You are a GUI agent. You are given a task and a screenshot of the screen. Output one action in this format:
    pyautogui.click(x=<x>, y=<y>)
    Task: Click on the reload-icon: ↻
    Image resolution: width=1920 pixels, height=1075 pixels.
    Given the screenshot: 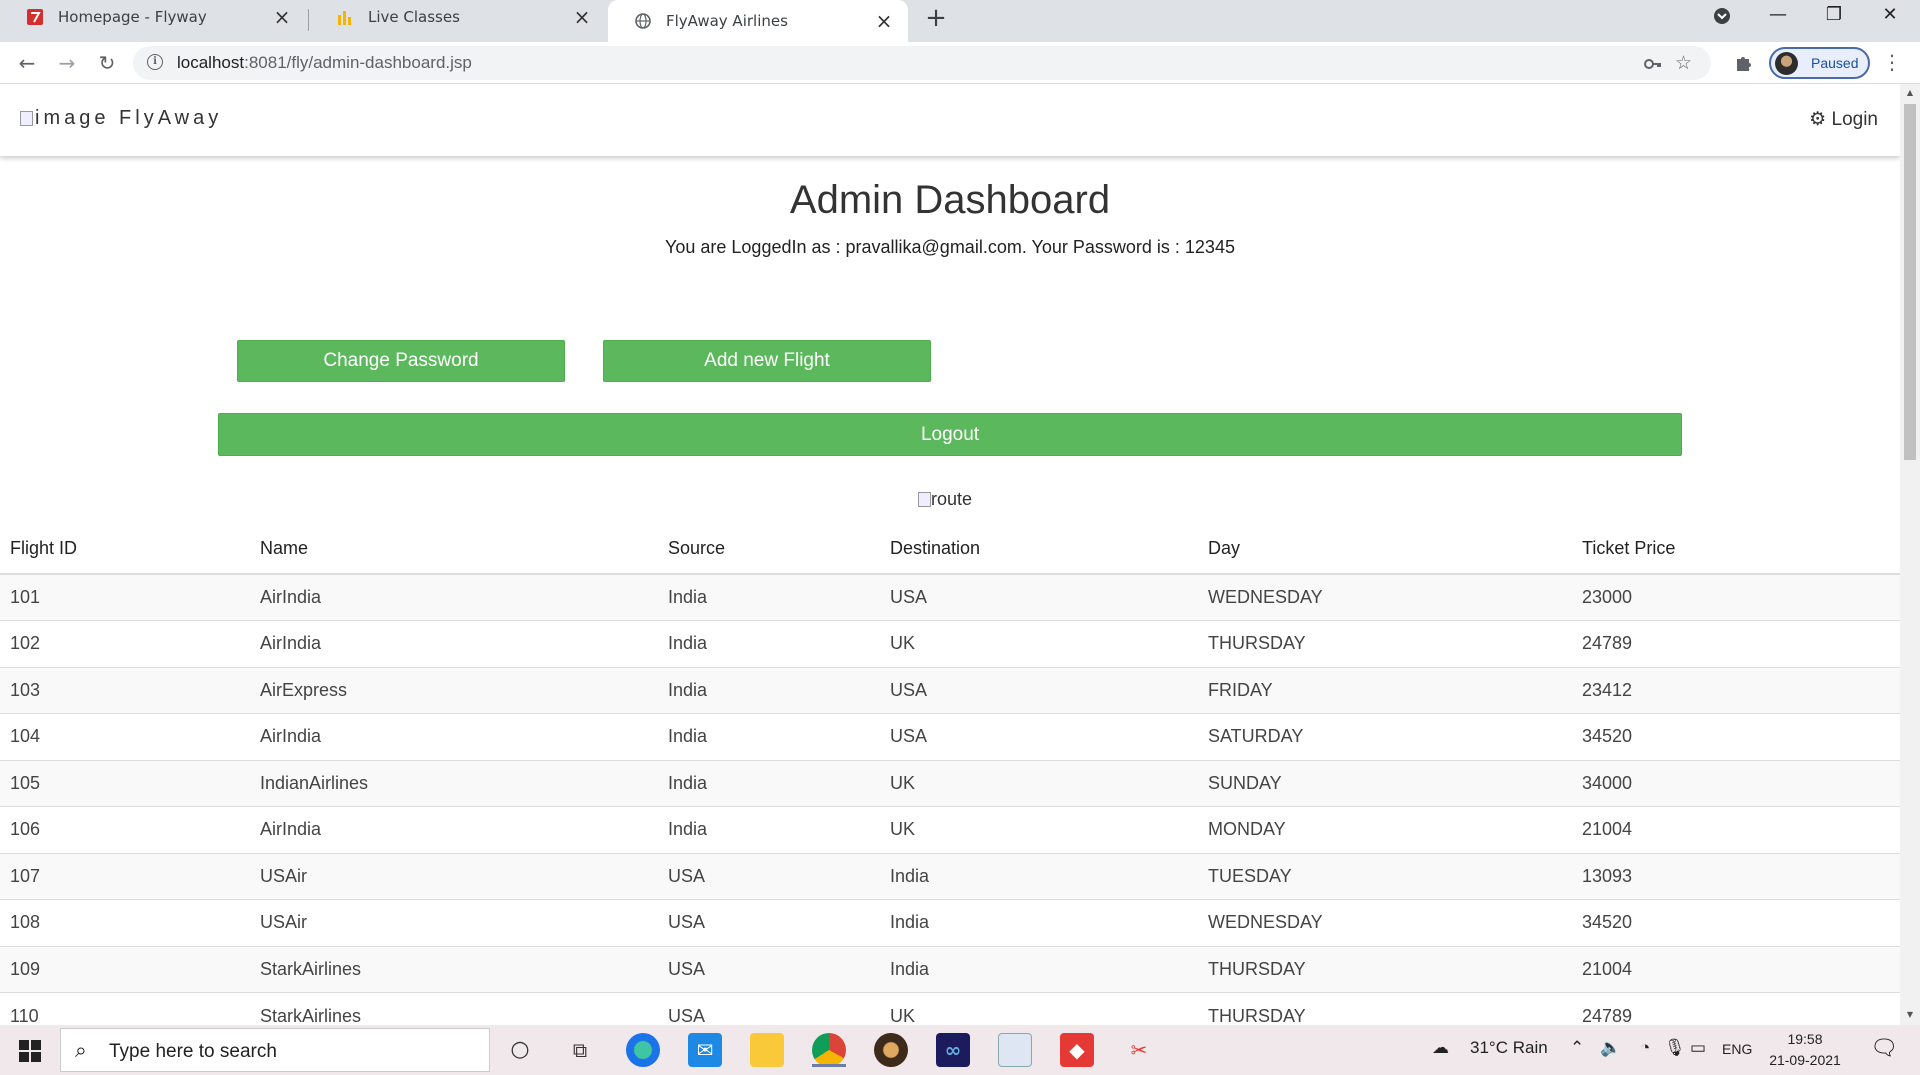 What is the action you would take?
    pyautogui.click(x=107, y=63)
    